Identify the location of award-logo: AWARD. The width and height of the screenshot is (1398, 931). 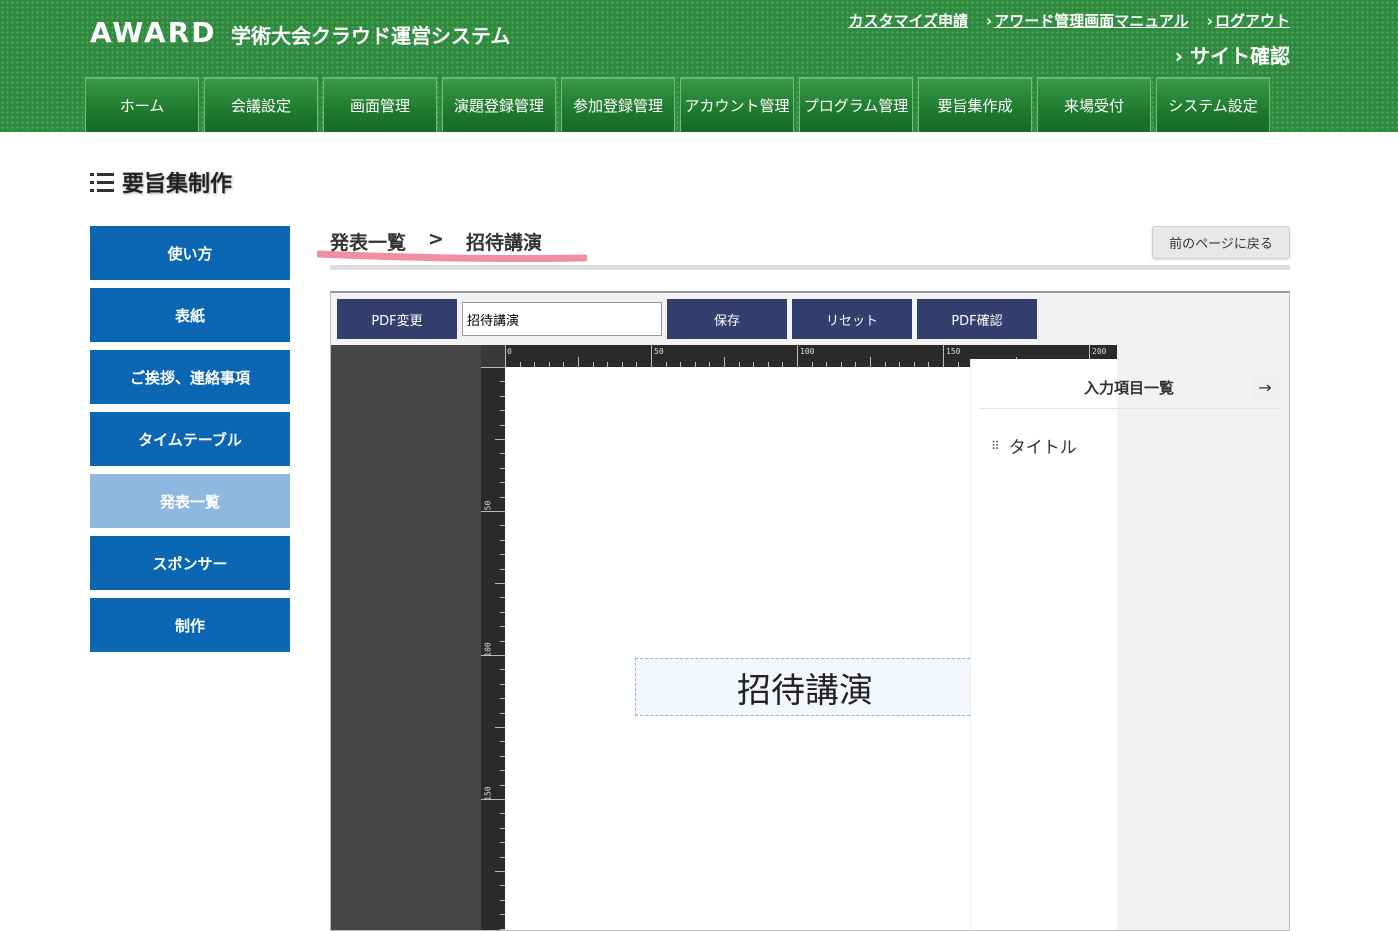
(153, 32).